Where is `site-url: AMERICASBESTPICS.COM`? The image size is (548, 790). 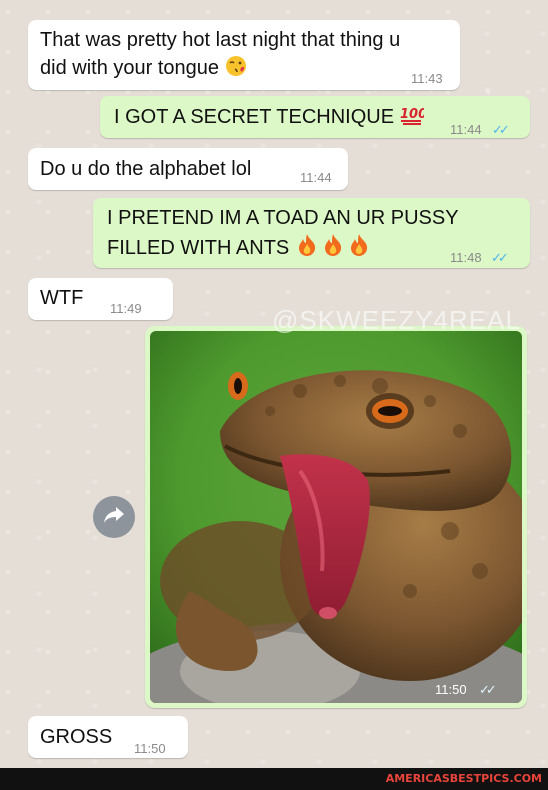
site-url: AMERICASBESTPICS.COM is located at coordinates (463, 778).